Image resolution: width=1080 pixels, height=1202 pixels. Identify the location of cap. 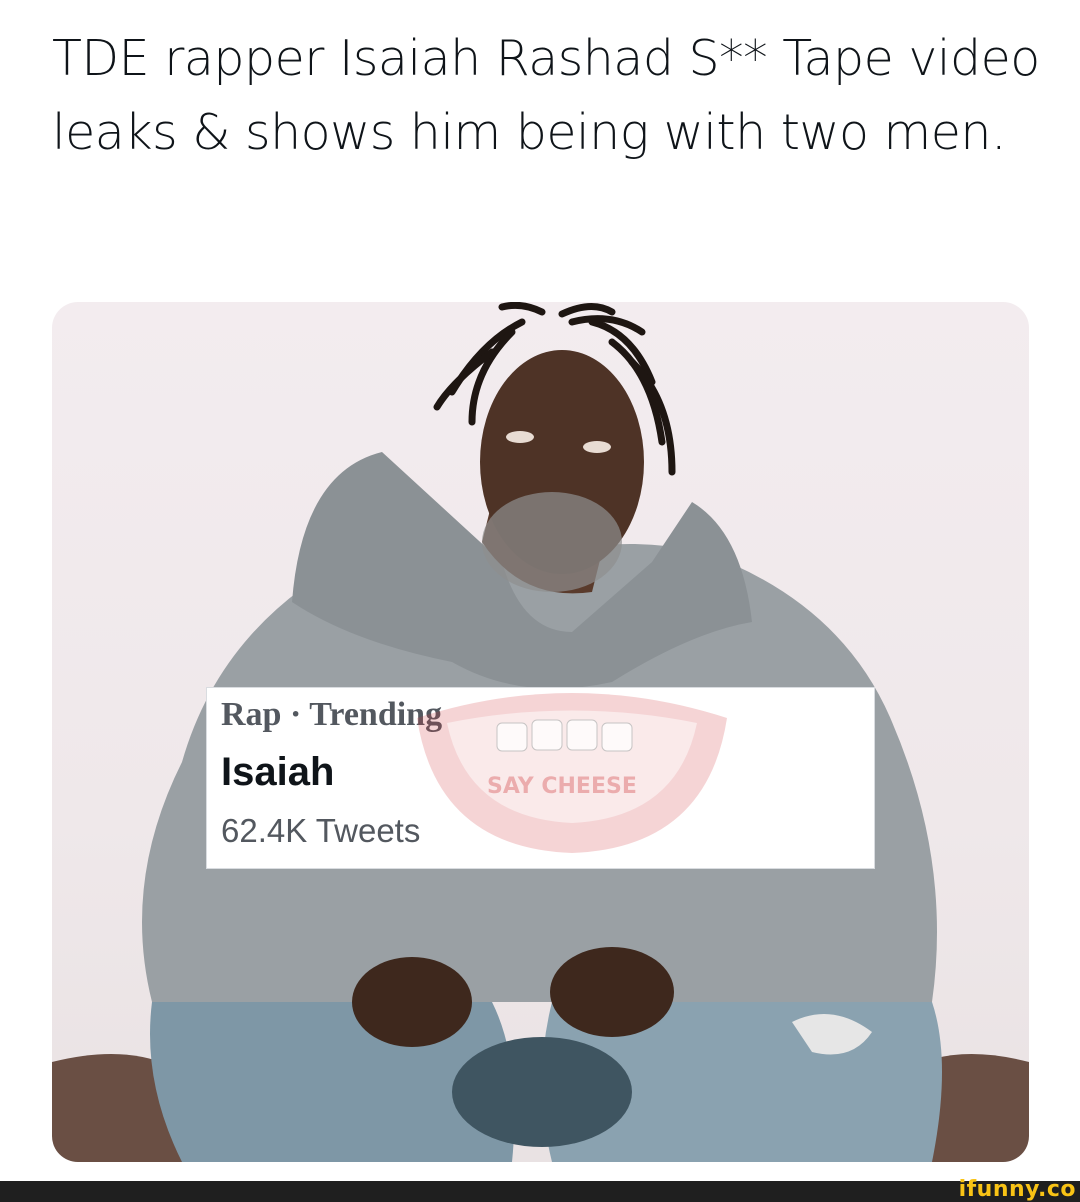
(542, 1092).